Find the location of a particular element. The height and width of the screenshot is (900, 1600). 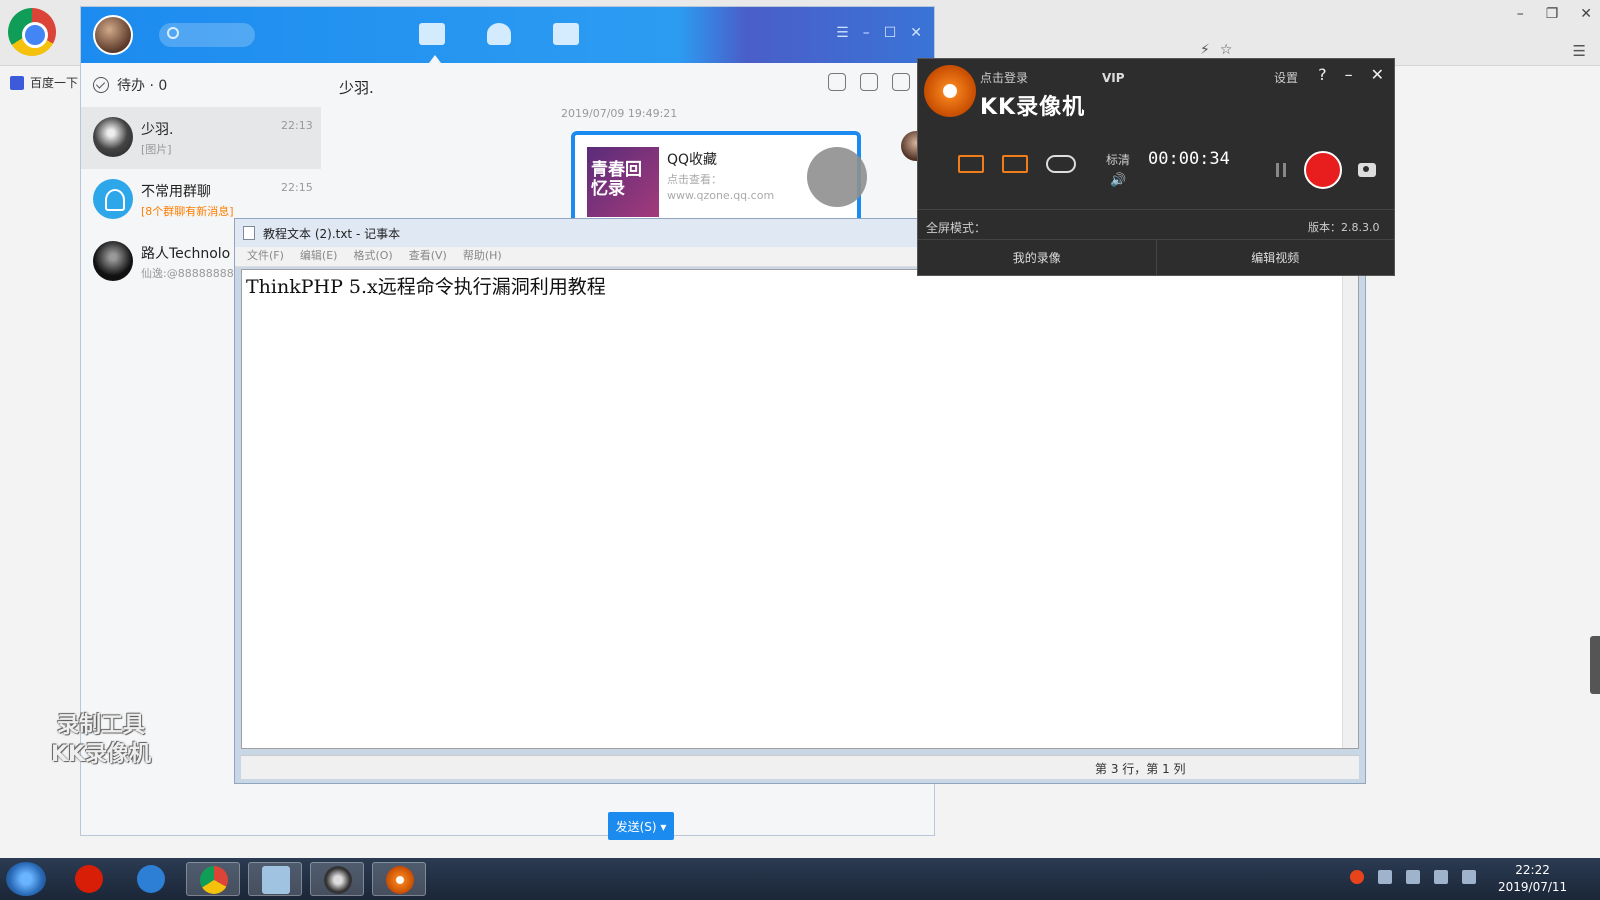

divider is located at coordinates (1156, 209).